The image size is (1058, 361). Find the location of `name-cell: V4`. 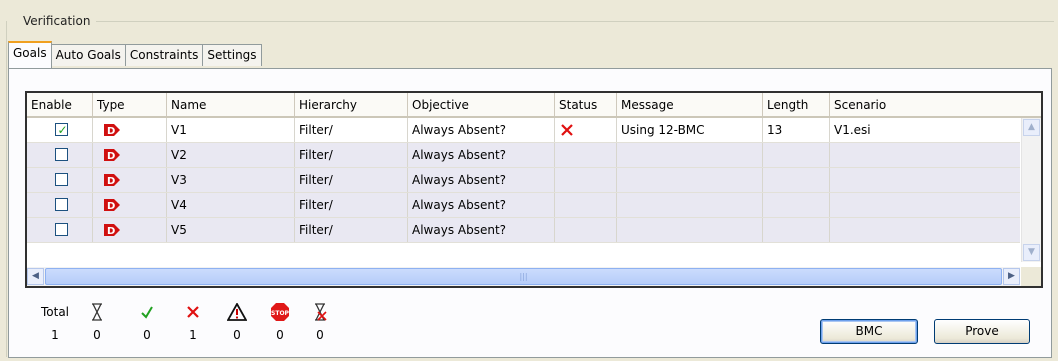

name-cell: V4 is located at coordinates (231, 205).